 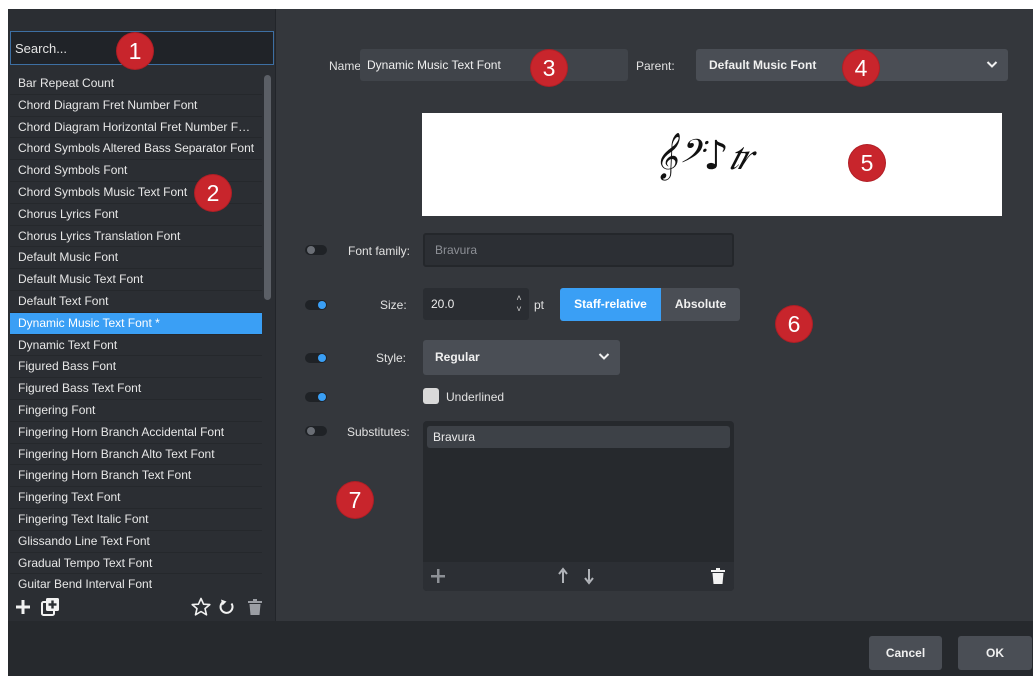 What do you see at coordinates (316, 397) in the screenshot?
I see `underline-toggle` at bounding box center [316, 397].